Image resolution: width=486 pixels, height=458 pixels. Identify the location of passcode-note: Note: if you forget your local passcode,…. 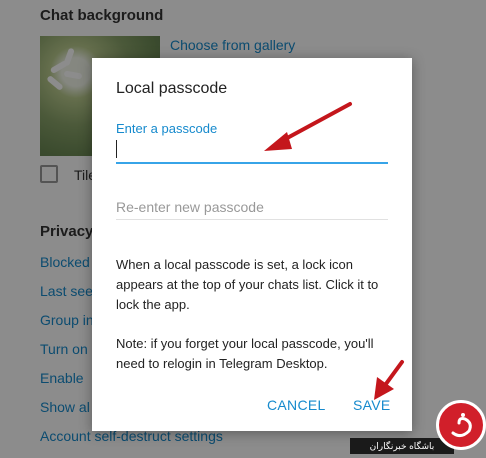
(245, 353).